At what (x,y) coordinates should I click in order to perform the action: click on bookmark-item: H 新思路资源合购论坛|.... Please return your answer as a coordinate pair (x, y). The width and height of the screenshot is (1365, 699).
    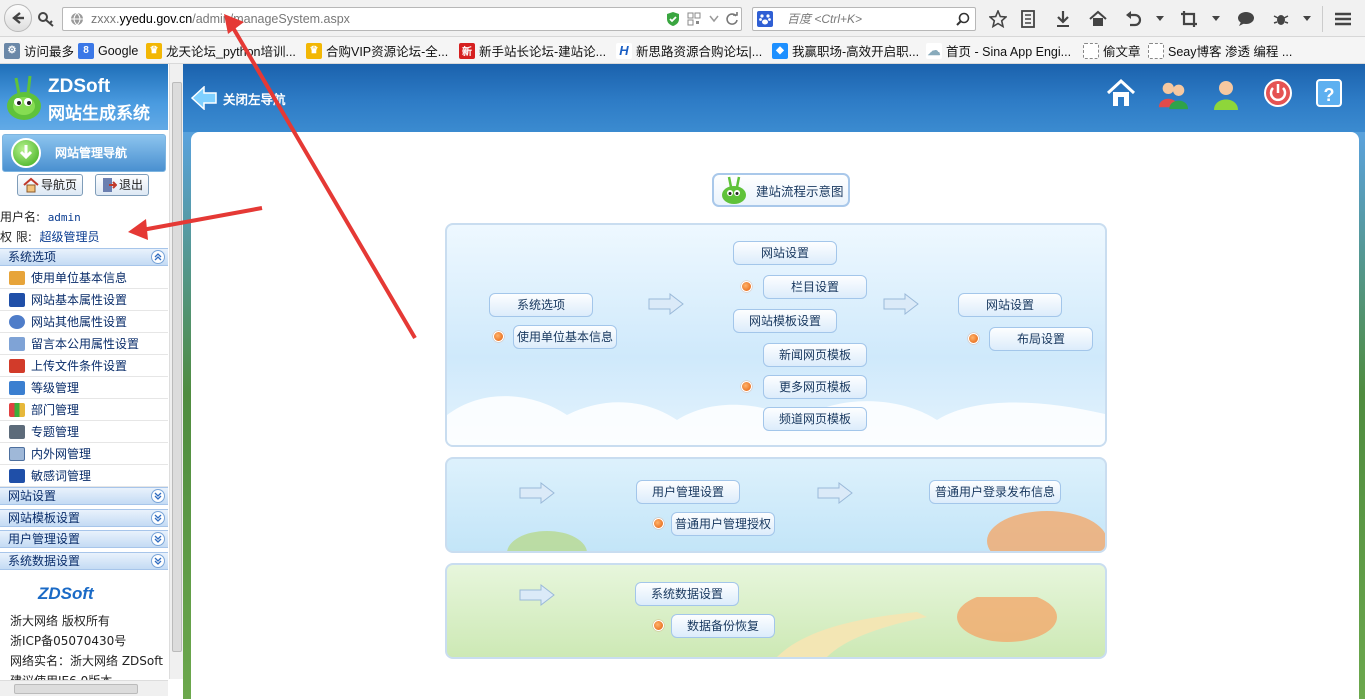
    Looking at the image, I should click on (689, 50).